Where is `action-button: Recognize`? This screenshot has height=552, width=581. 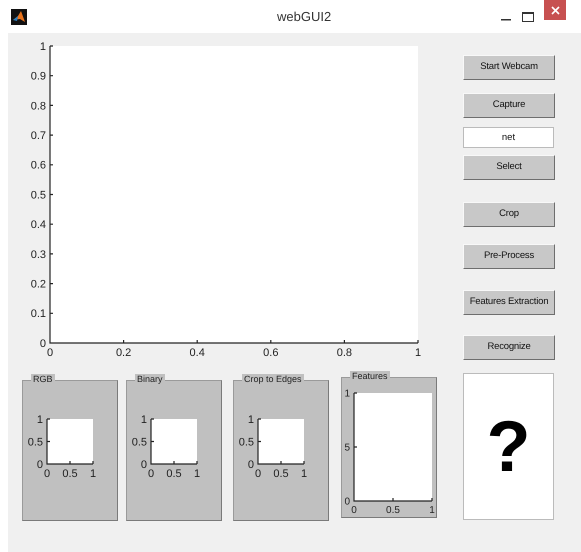 action-button: Recognize is located at coordinates (509, 347).